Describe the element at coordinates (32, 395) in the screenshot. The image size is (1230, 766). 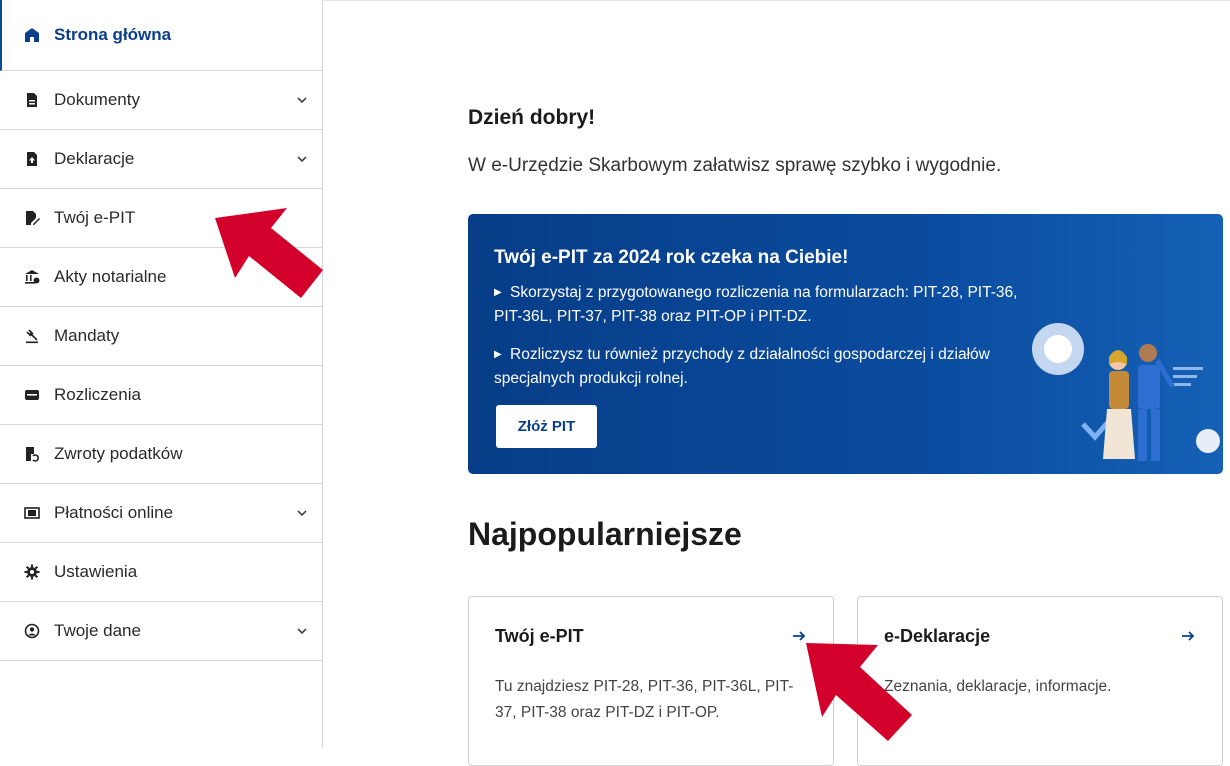
I see `wallet-icon` at that location.